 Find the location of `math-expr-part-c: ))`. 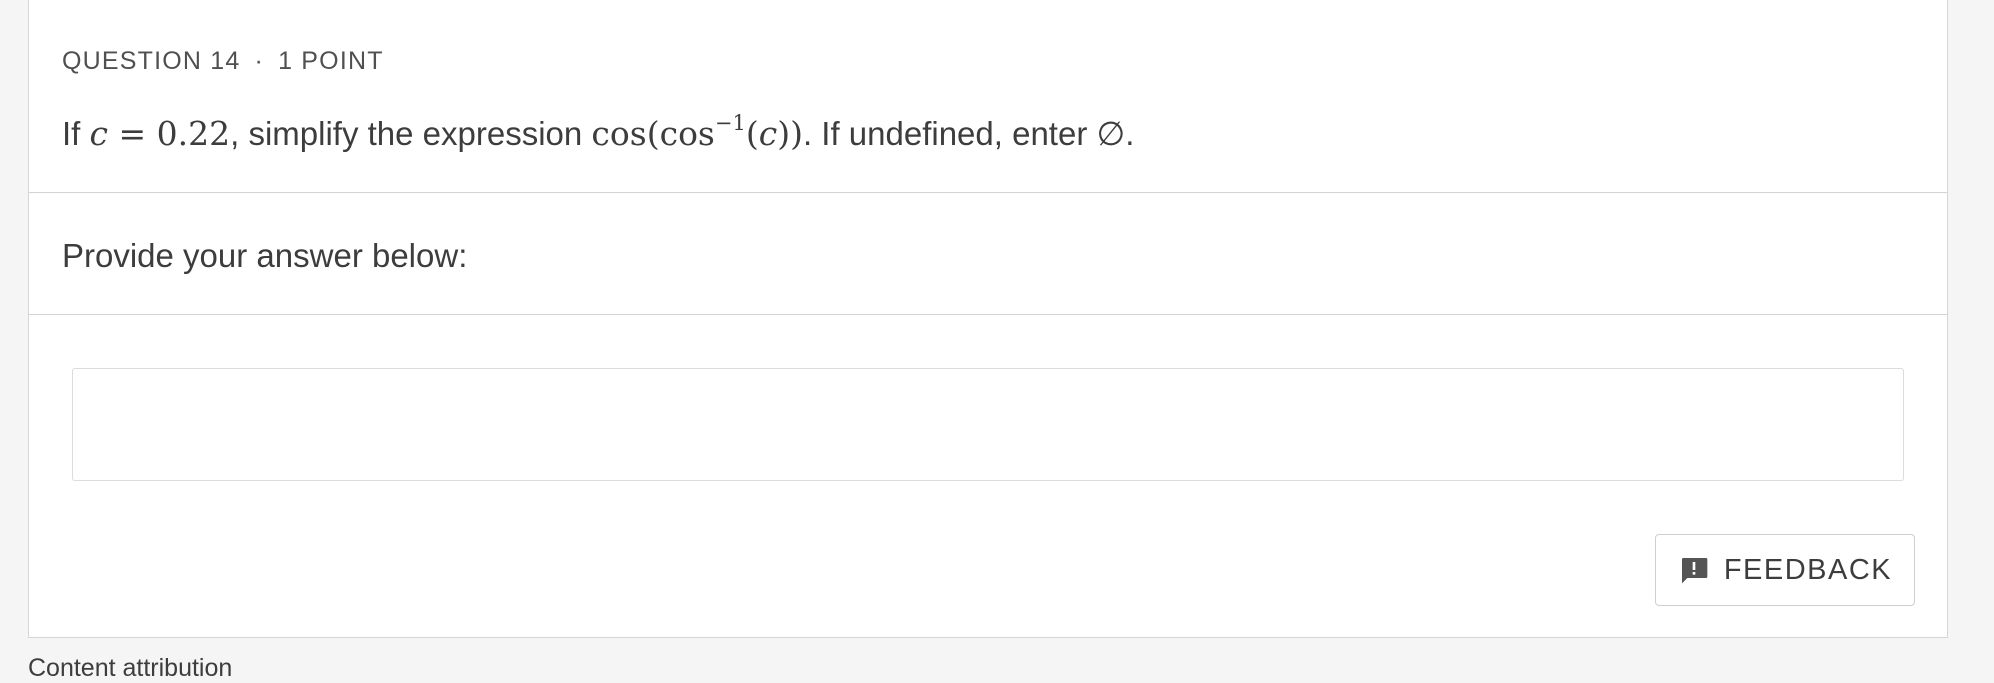

math-expr-part-c: )) is located at coordinates (790, 133).